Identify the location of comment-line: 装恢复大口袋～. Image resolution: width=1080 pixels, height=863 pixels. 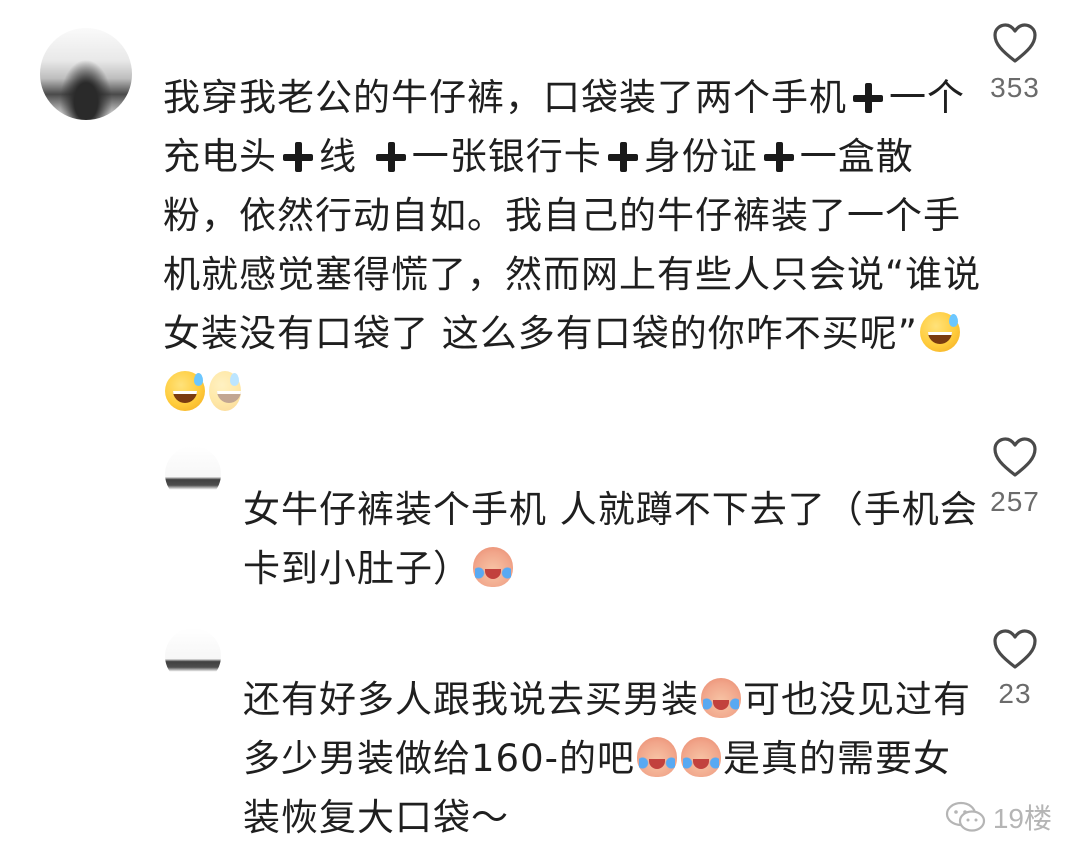
(603, 817).